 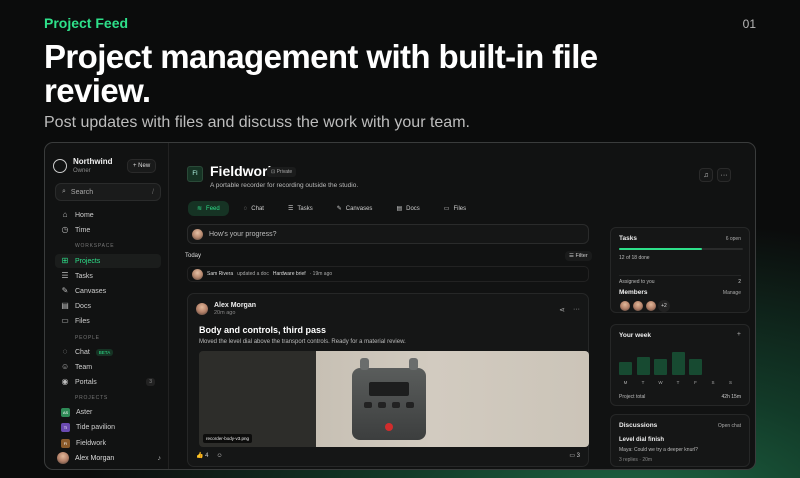 What do you see at coordinates (300, 208) in the screenshot?
I see `tab-tasks: ☰ Tasks` at bounding box center [300, 208].